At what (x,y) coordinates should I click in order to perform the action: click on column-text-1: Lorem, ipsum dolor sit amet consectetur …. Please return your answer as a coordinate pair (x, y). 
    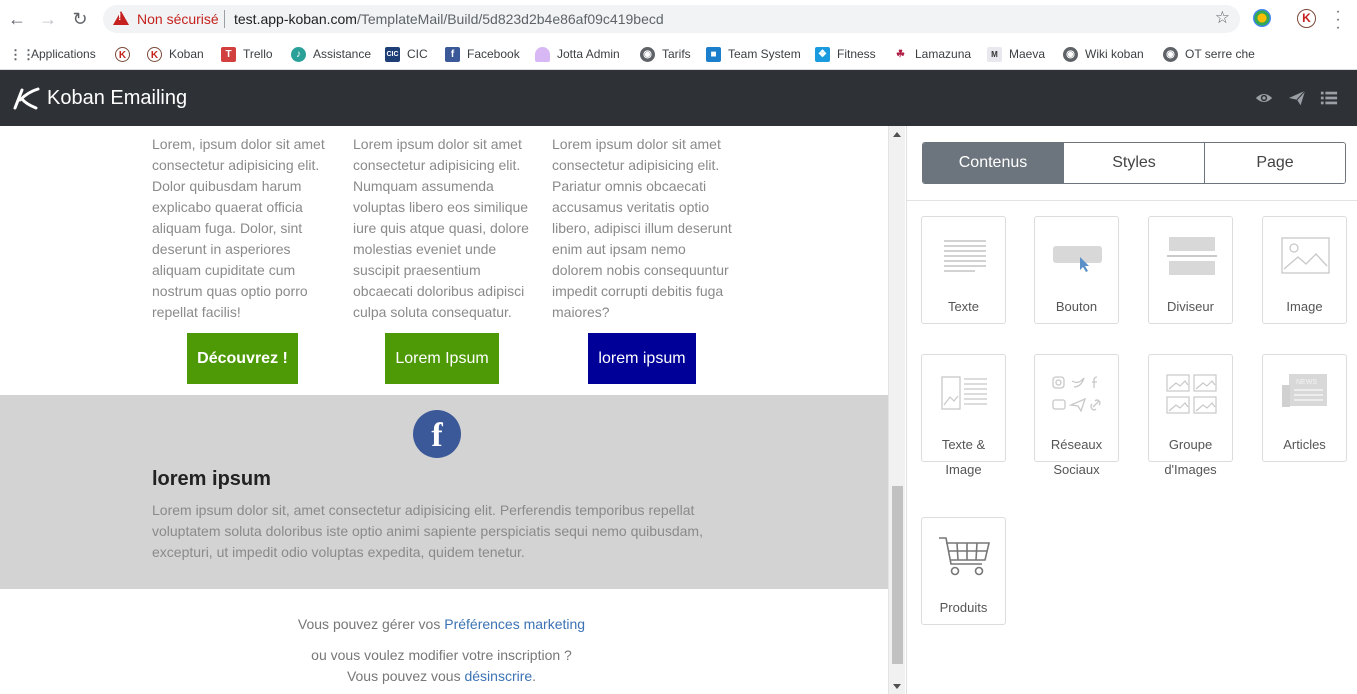
    Looking at the image, I should click on (245, 228).